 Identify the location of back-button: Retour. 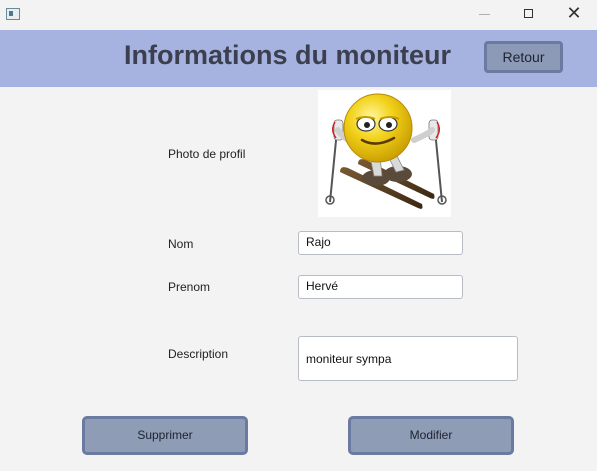
(523, 57).